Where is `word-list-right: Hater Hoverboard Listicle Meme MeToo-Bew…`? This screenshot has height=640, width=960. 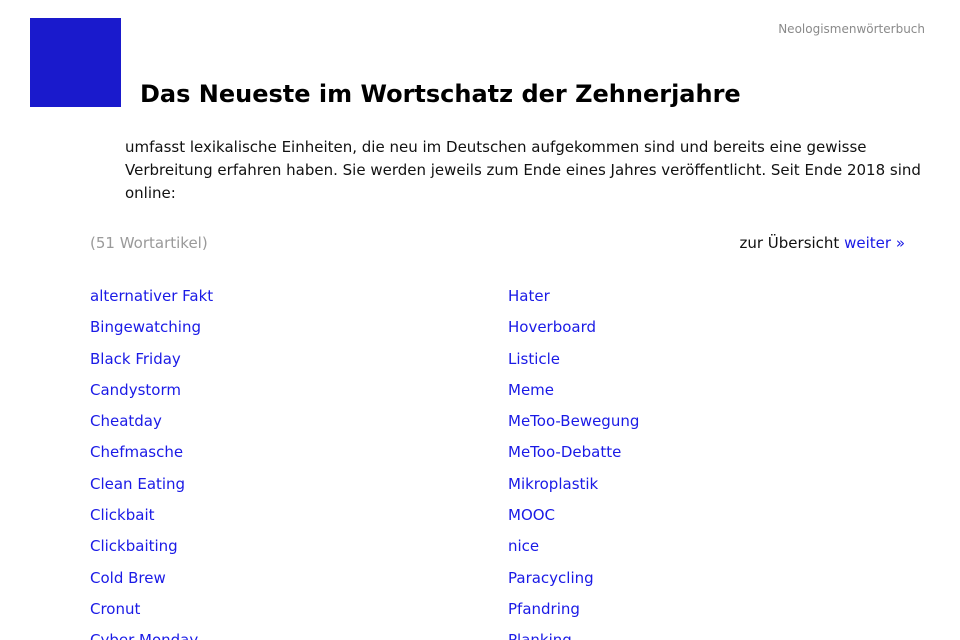
word-list-right: Hater Hoverboard Listicle Meme MeToo-Bew… is located at coordinates (573, 462).